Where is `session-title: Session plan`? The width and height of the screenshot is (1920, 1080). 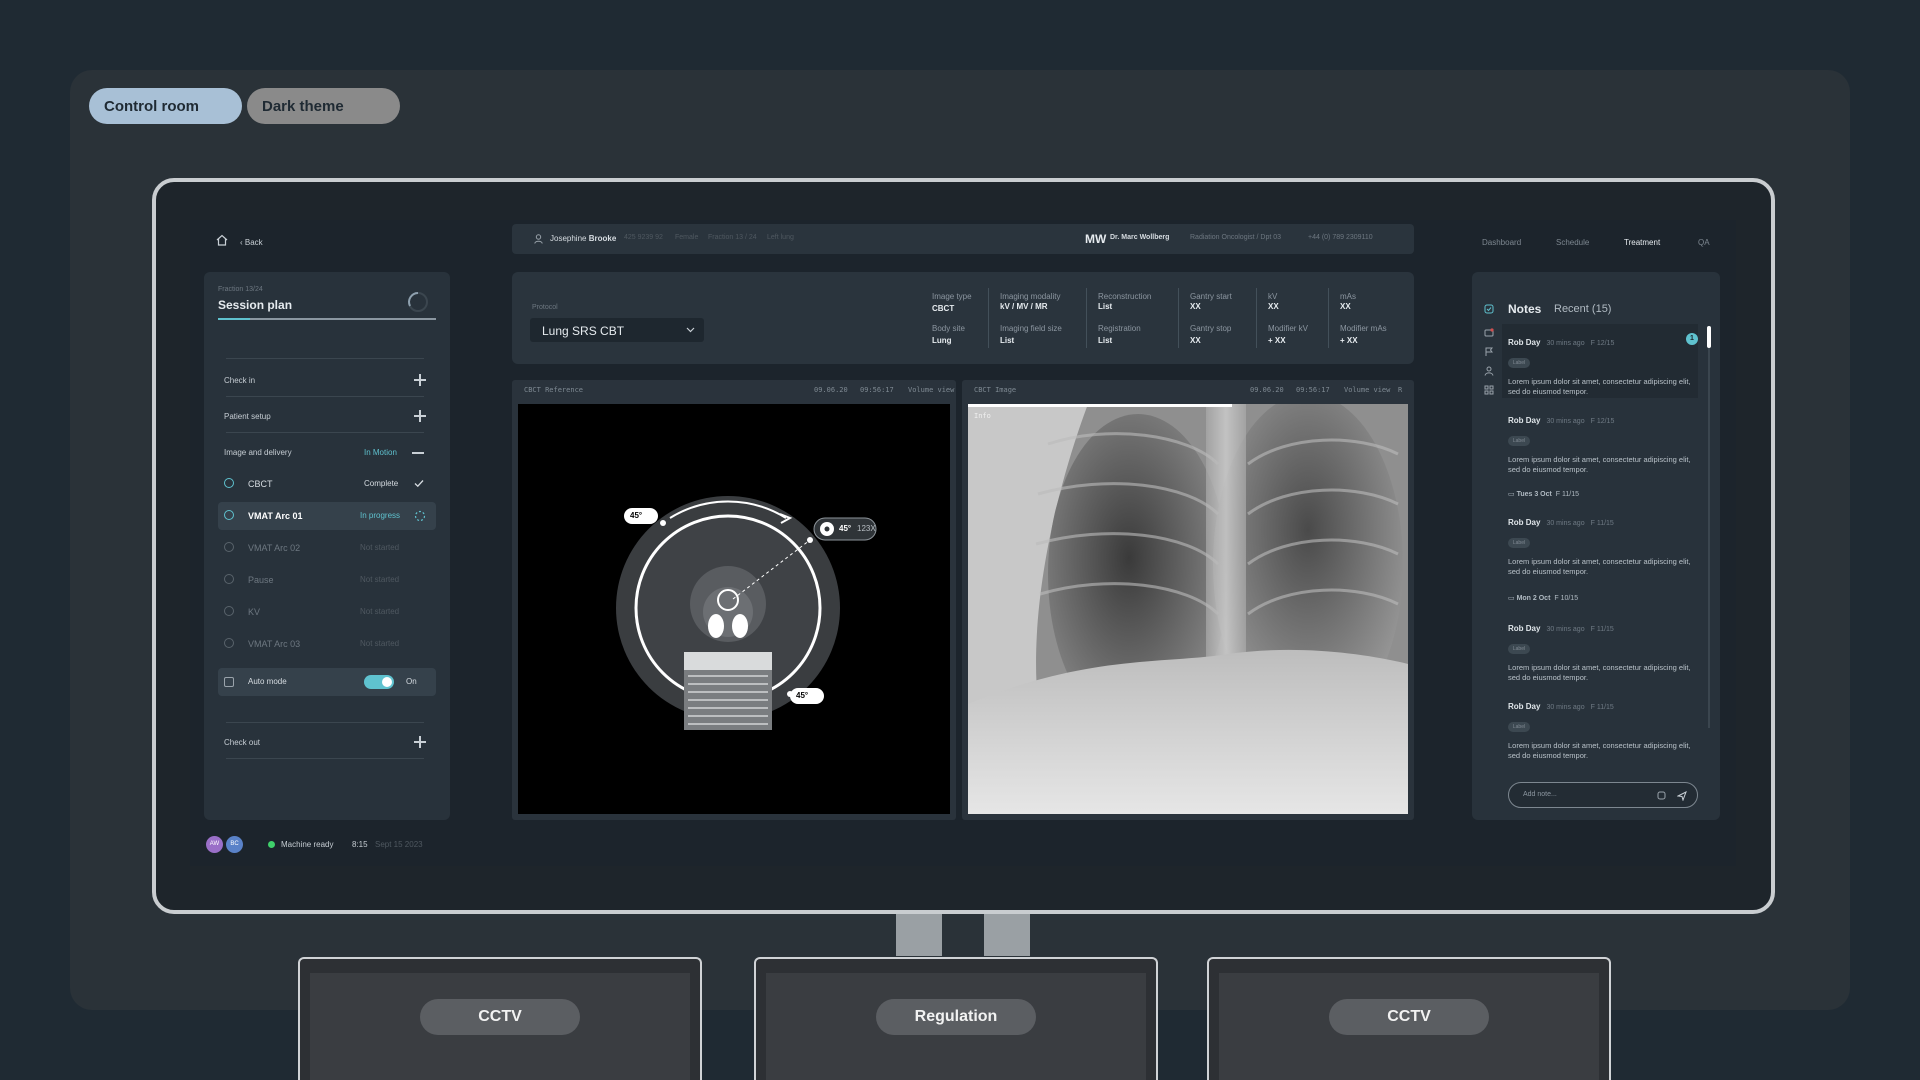
session-title: Session plan is located at coordinates (255, 305).